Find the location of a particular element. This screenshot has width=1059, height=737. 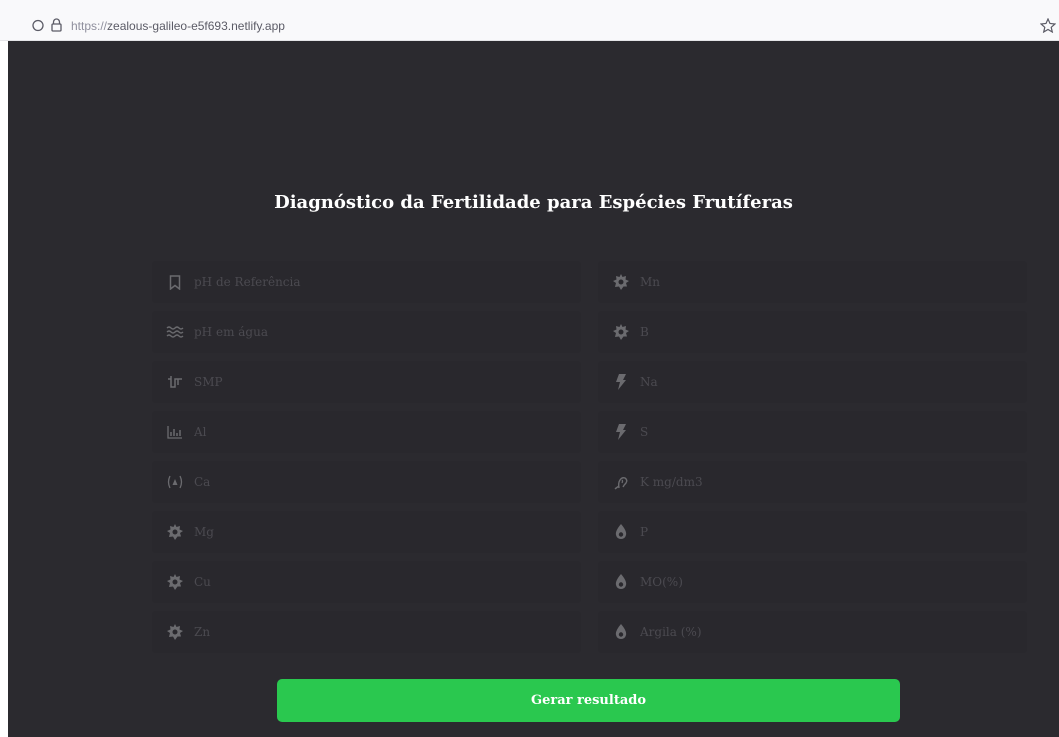

smp-input is located at coordinates (384, 382).